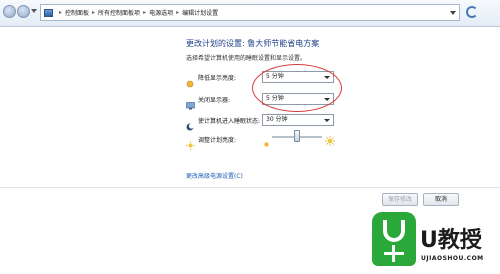 This screenshot has width=500, height=274. I want to click on breadcrumb-item-control-panel: 控制面板, so click(77, 12).